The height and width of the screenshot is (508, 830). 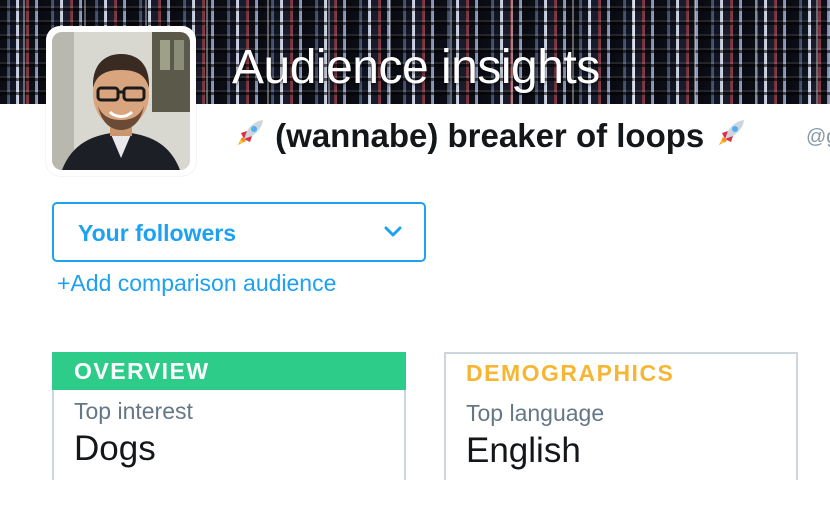 What do you see at coordinates (535, 413) in the screenshot?
I see `top-language-label: Top language` at bounding box center [535, 413].